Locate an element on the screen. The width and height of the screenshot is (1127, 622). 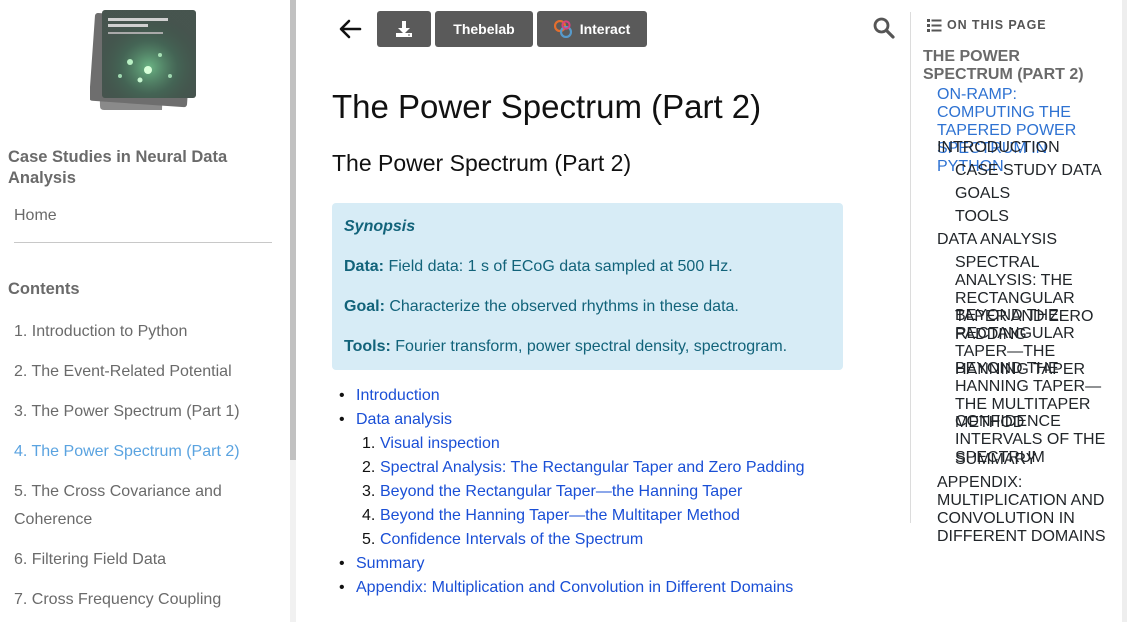
link-data-analysis: Data analysis is located at coordinates (404, 419).